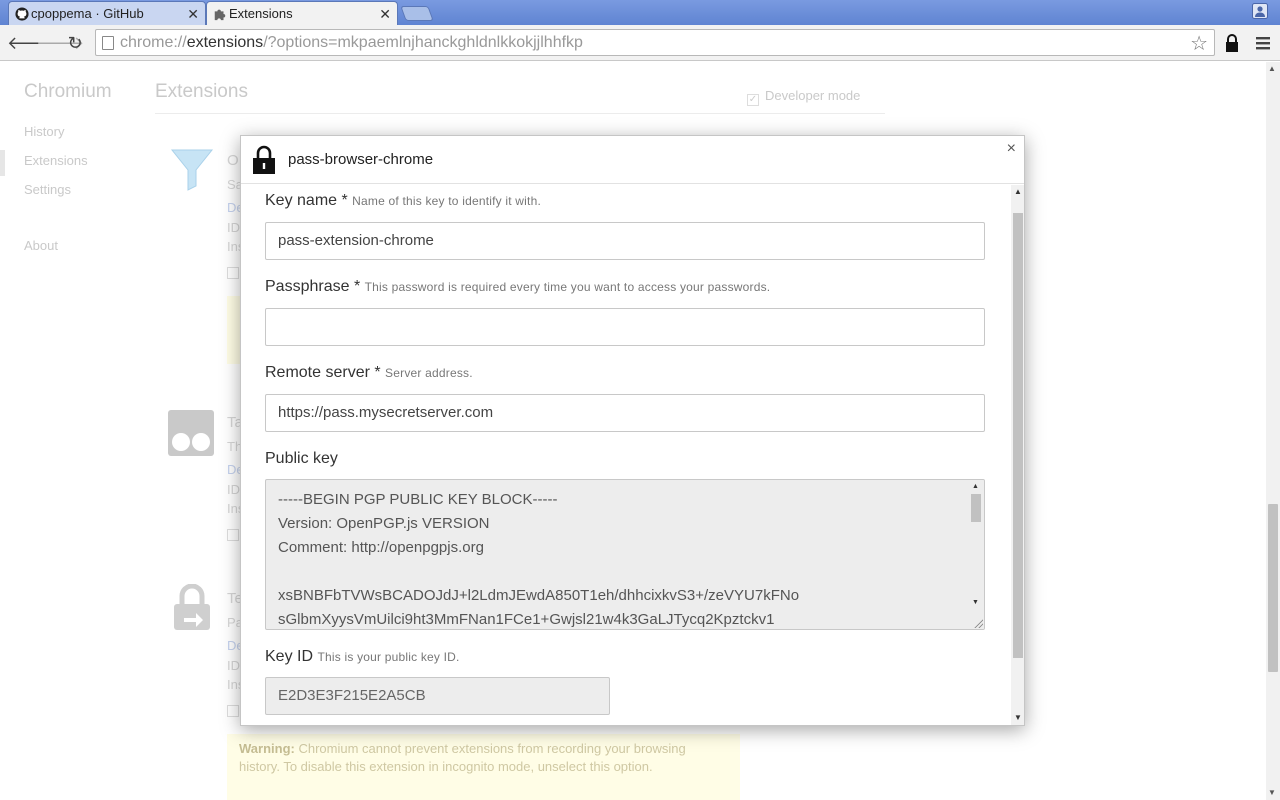  What do you see at coordinates (192, 607) in the screenshot?
I see `lock-forward-icon` at bounding box center [192, 607].